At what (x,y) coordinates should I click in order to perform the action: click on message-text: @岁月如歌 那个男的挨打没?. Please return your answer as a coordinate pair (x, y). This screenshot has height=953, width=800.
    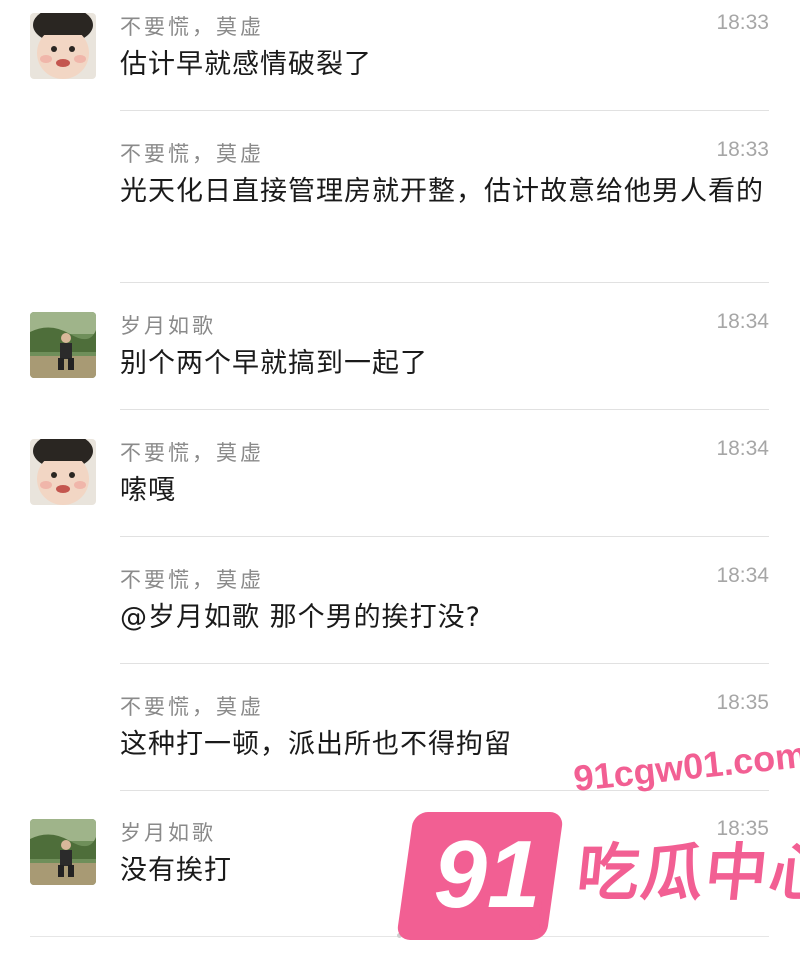
    Looking at the image, I should click on (300, 617).